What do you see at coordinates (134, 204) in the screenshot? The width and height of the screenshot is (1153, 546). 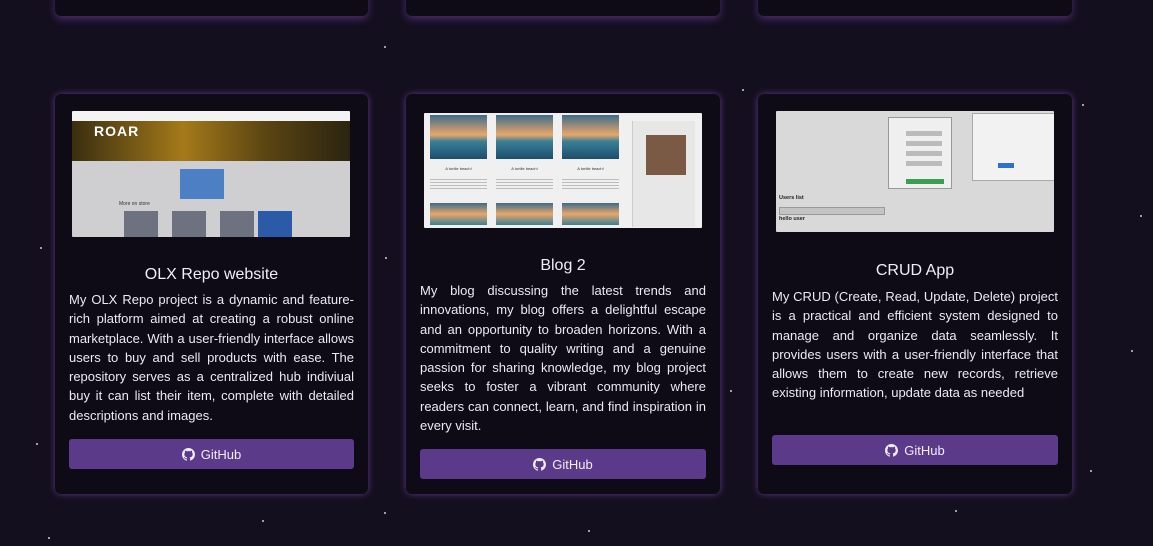 I see `thumbnail-section-text: More on store` at bounding box center [134, 204].